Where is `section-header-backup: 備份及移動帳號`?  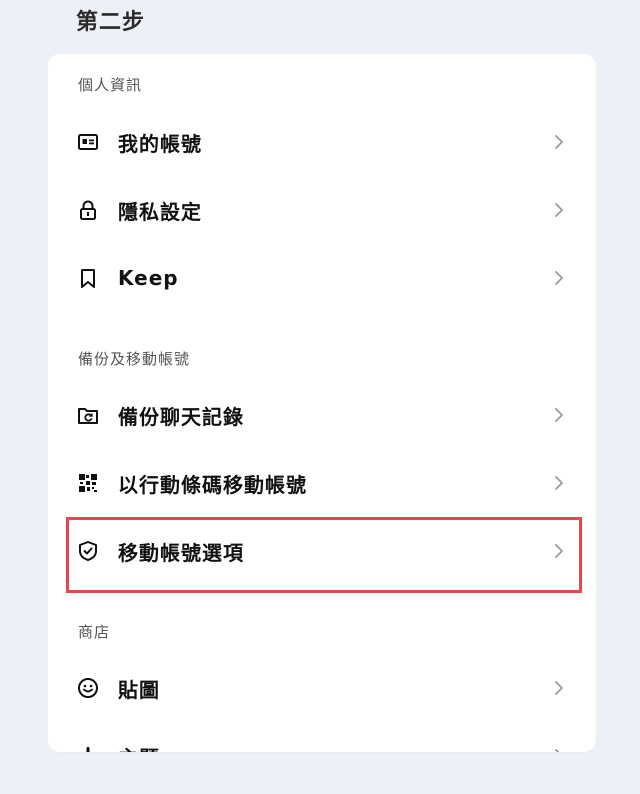
section-header-backup: 備份及移動帳號 is located at coordinates (134, 359).